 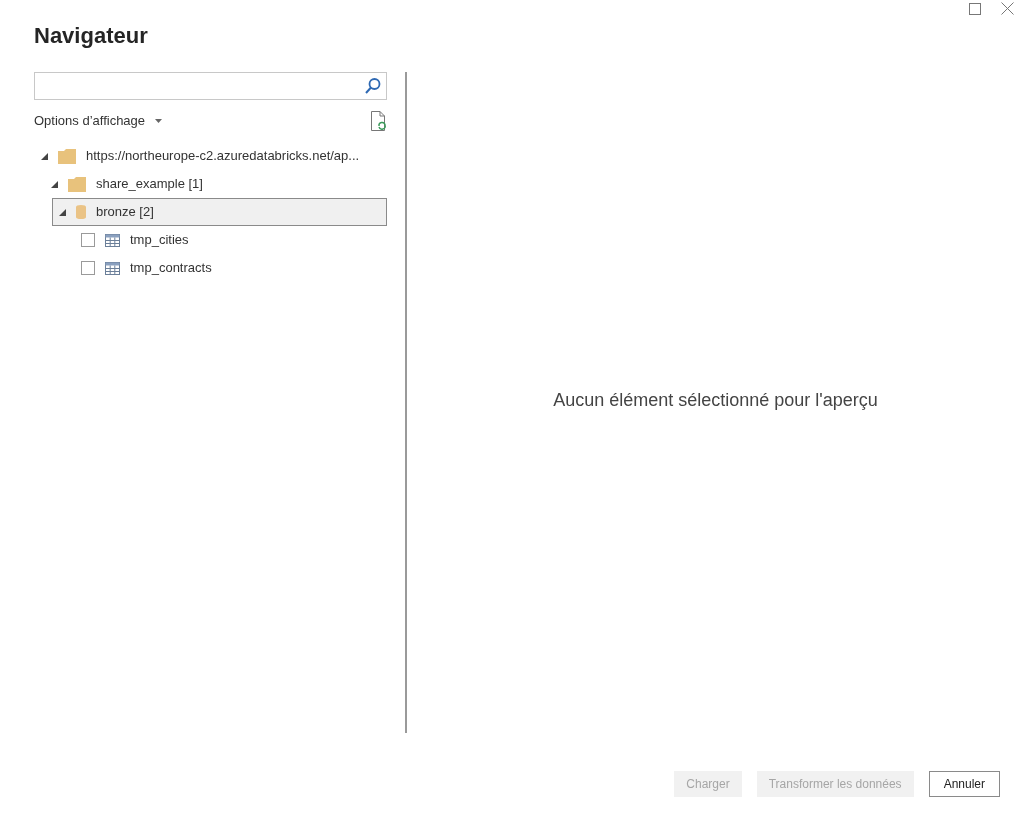 I want to click on tree-row: share_example [1], so click(x=210, y=184).